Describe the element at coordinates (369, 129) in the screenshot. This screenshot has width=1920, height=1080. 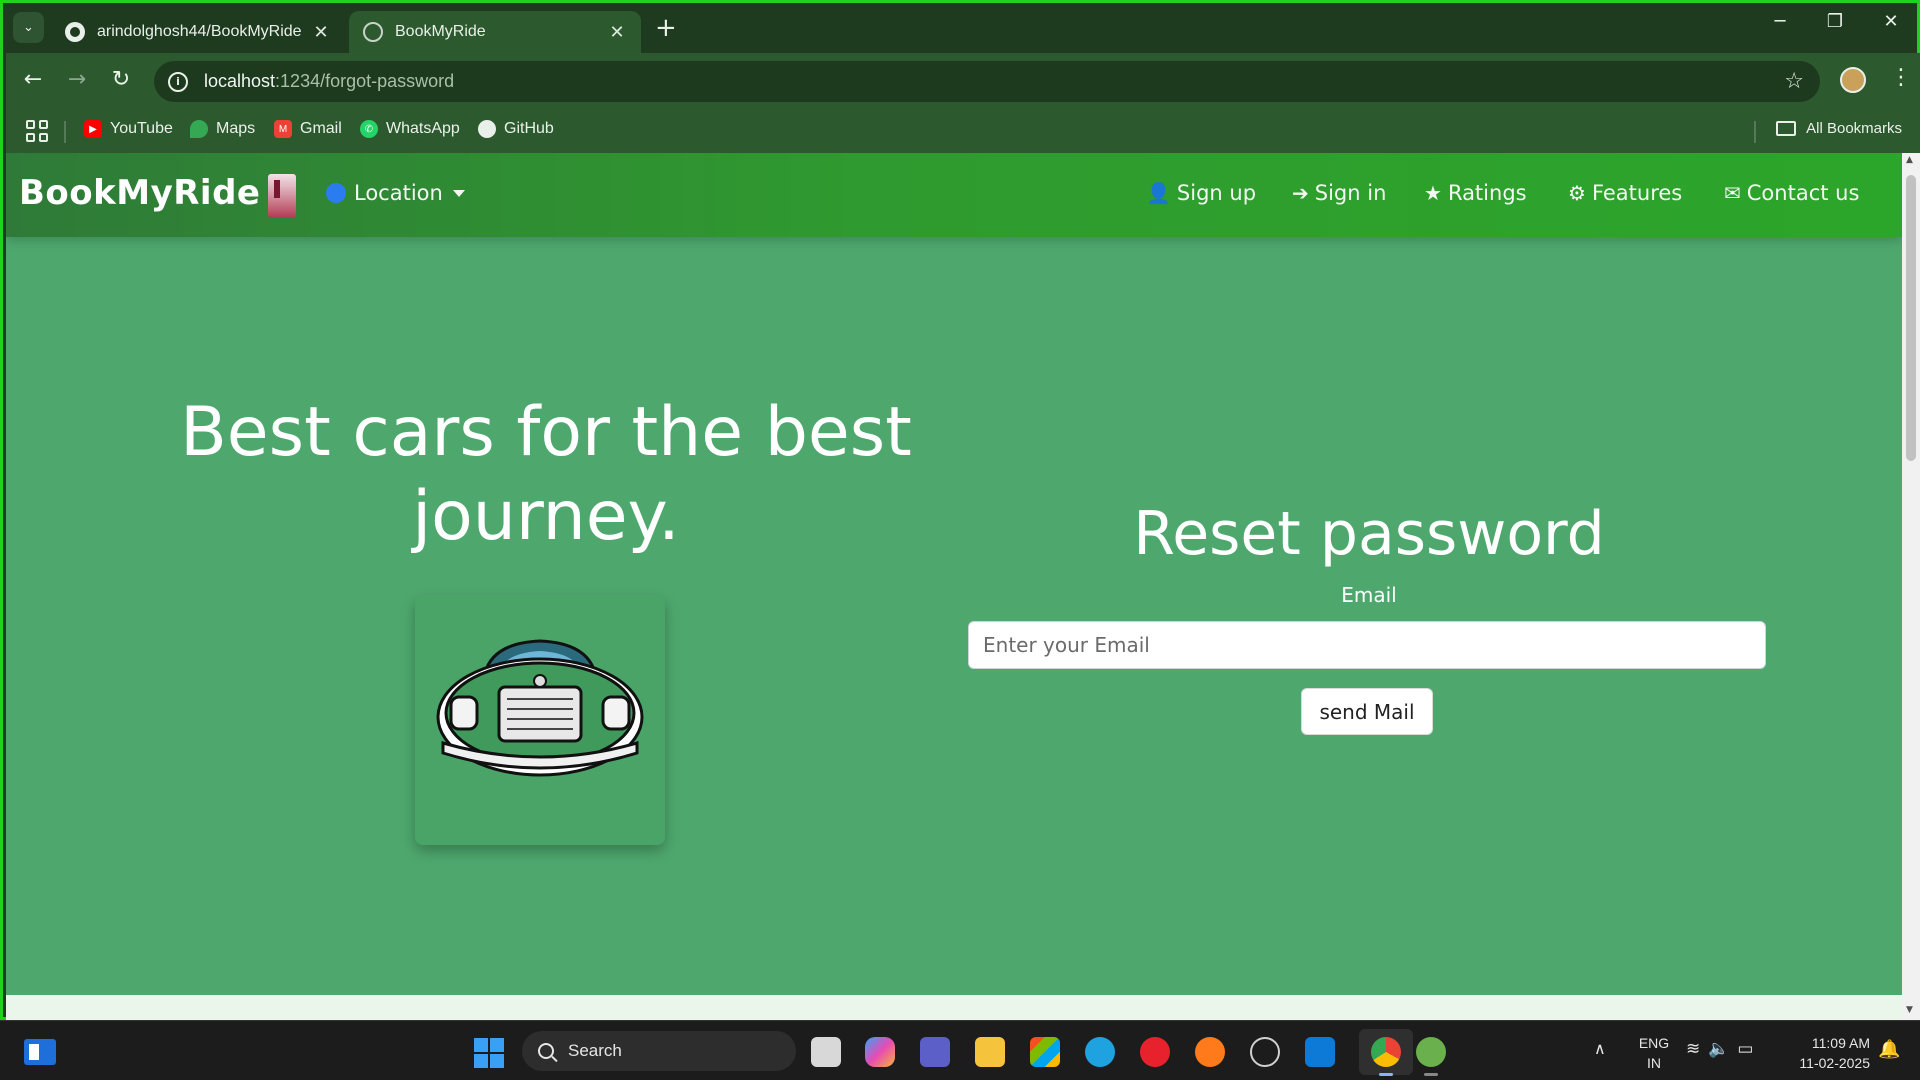
I see `whatsapp-icon: ✆` at that location.